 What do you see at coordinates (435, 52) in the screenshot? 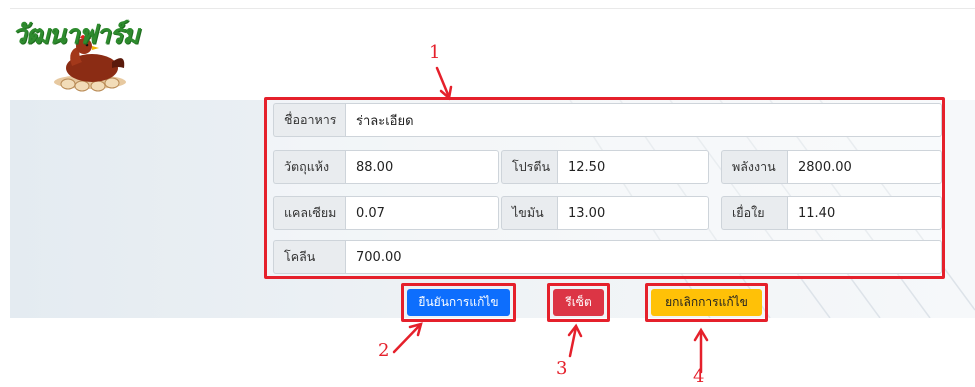
I see `annotation-1: 1` at bounding box center [435, 52].